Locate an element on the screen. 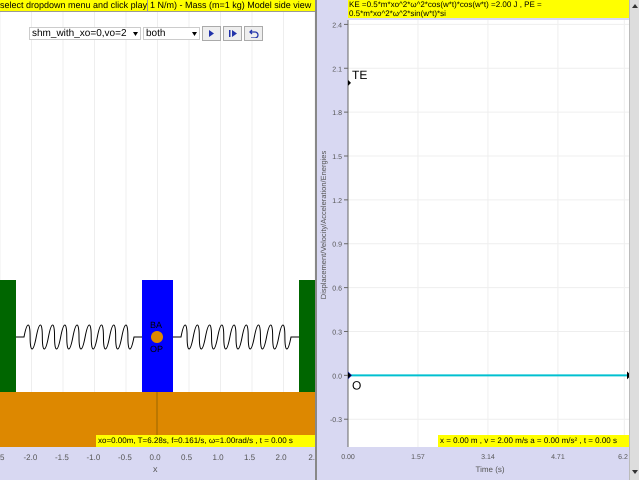 The image size is (640, 480). step-icon is located at coordinates (232, 33).